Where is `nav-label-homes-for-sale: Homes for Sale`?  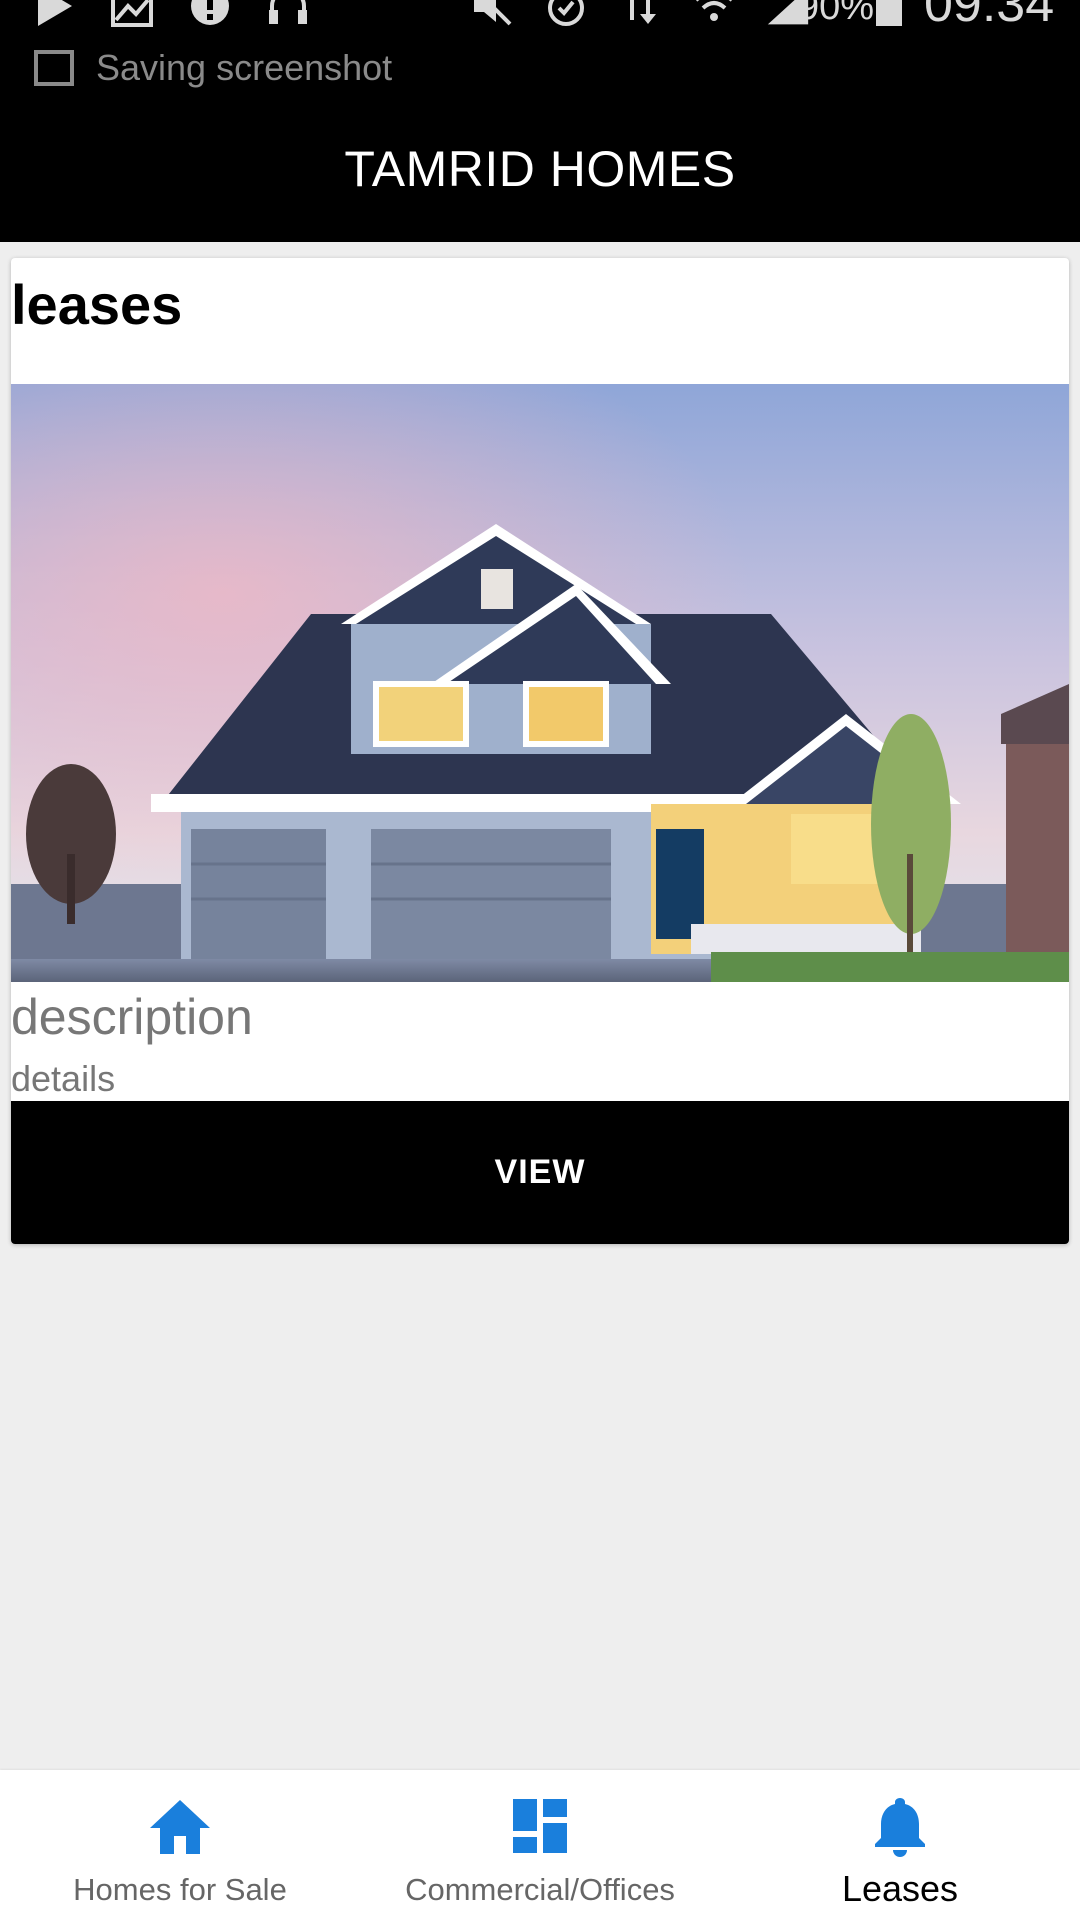
nav-label-homes-for-sale: Homes for Sale is located at coordinates (180, 1889).